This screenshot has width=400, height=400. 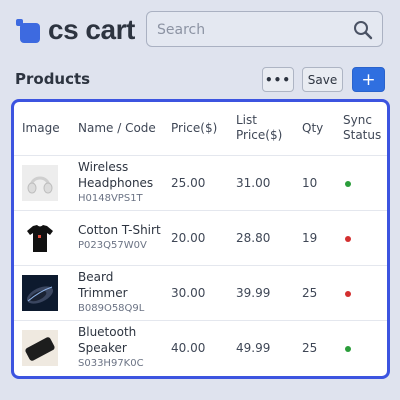 What do you see at coordinates (363, 30) in the screenshot?
I see `search-icon` at bounding box center [363, 30].